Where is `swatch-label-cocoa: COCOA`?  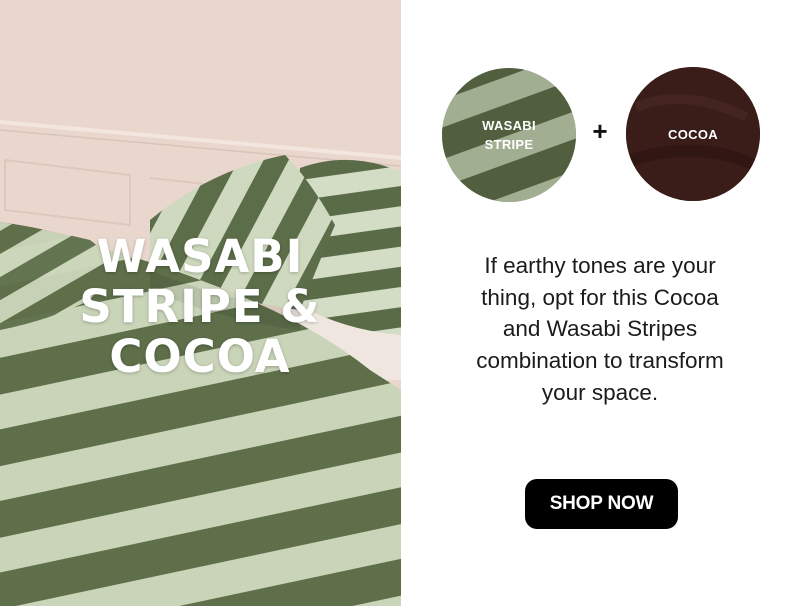
swatch-label-cocoa: COCOA is located at coordinates (693, 134).